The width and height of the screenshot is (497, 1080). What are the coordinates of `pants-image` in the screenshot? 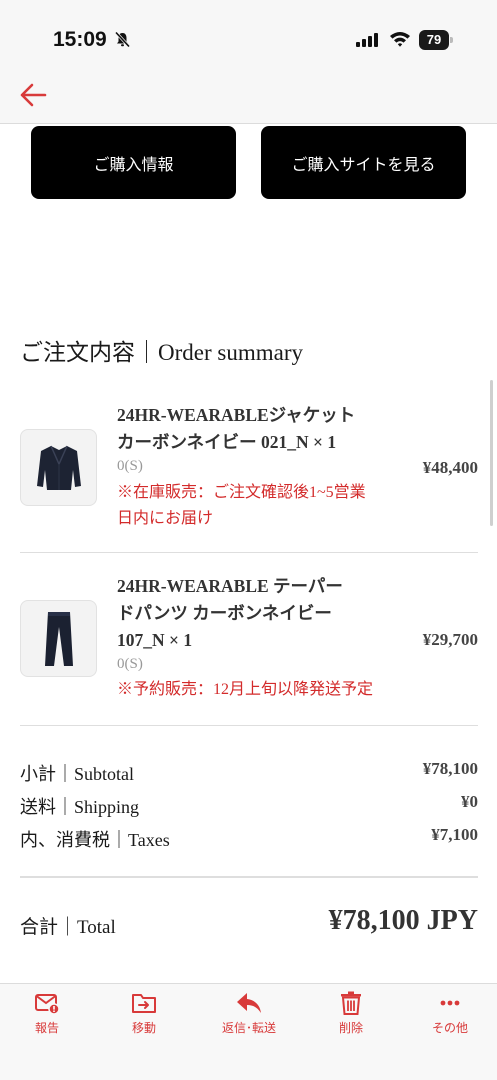 It's located at (58, 638).